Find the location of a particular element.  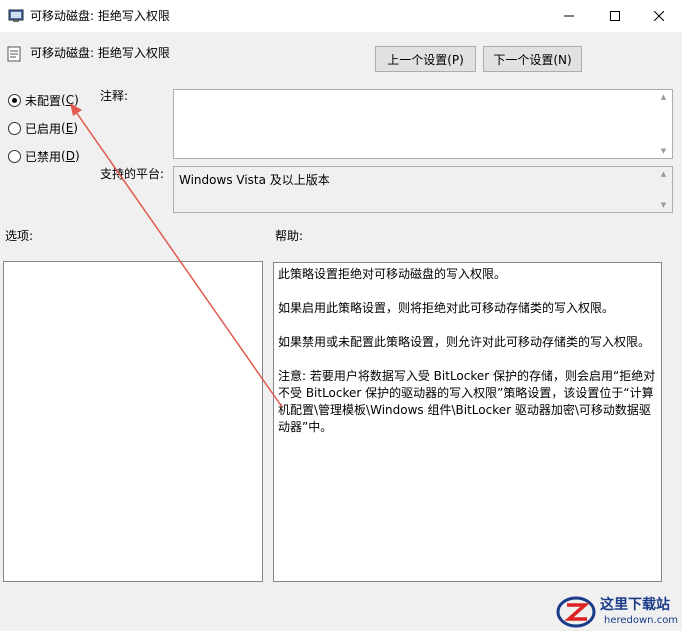

minimize-icon is located at coordinates (569, 16).